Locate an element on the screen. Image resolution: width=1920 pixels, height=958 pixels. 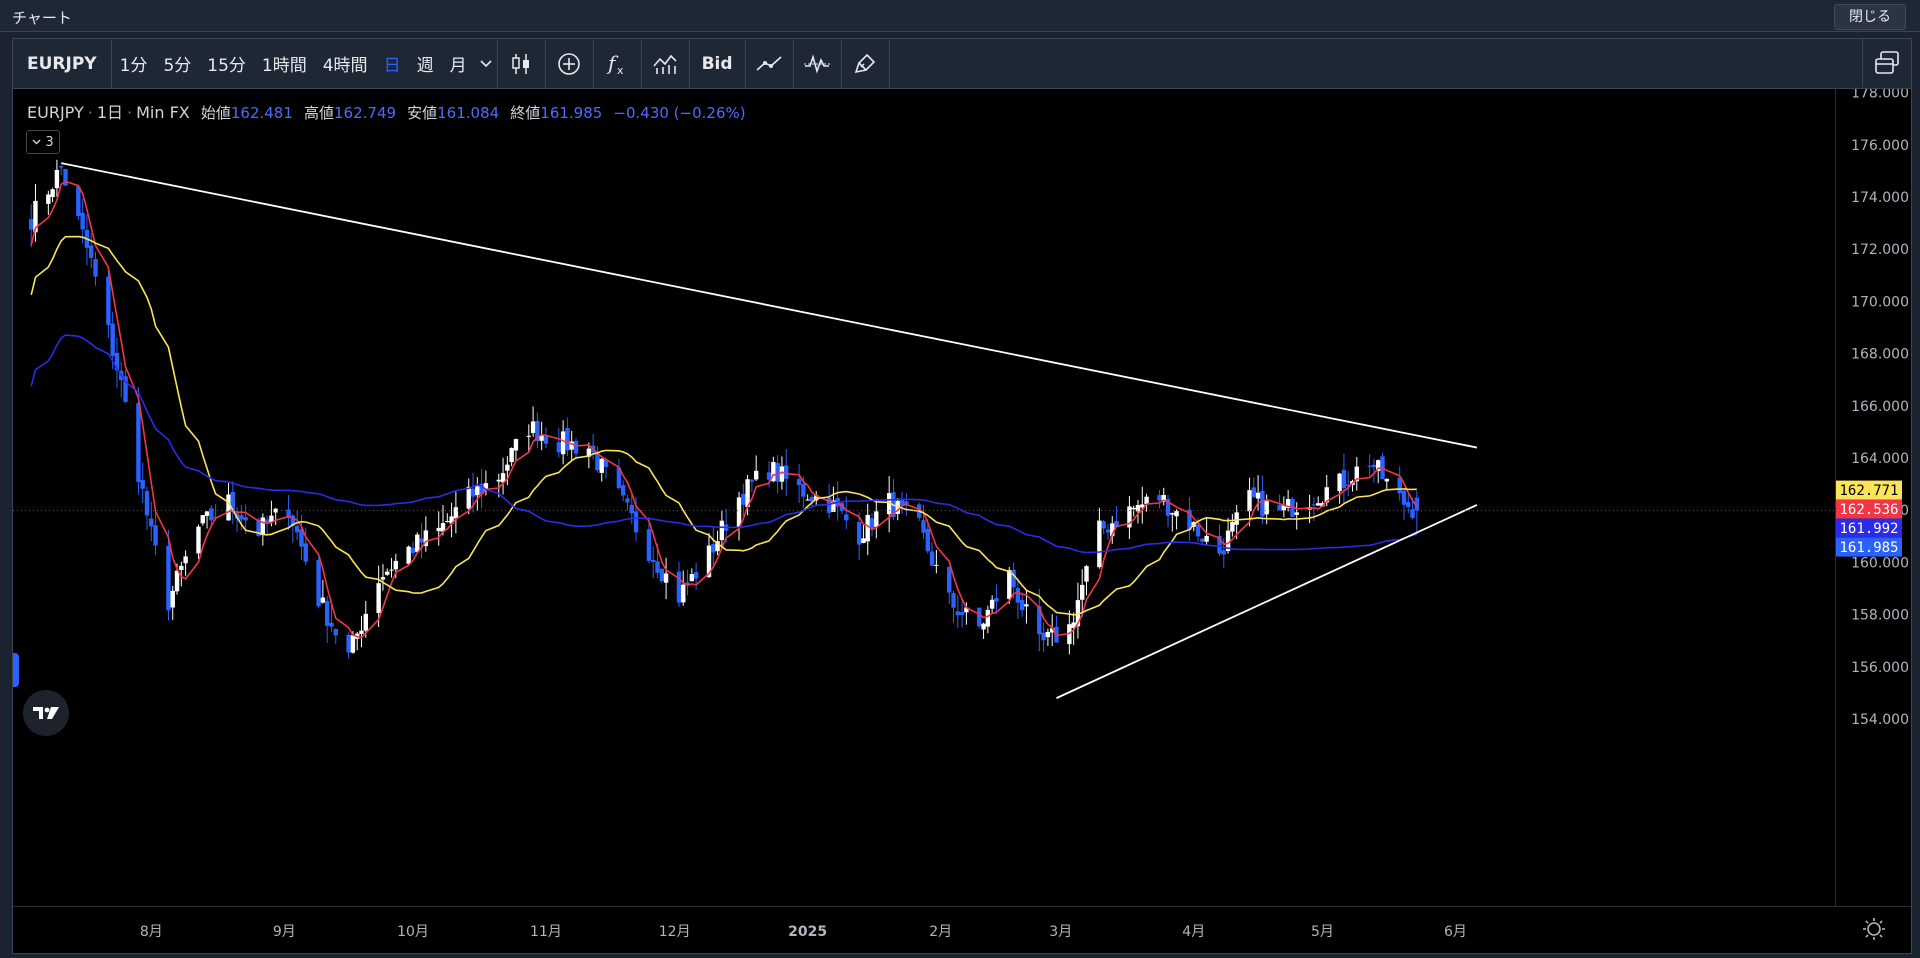
oscillator-icon is located at coordinates (817, 64).